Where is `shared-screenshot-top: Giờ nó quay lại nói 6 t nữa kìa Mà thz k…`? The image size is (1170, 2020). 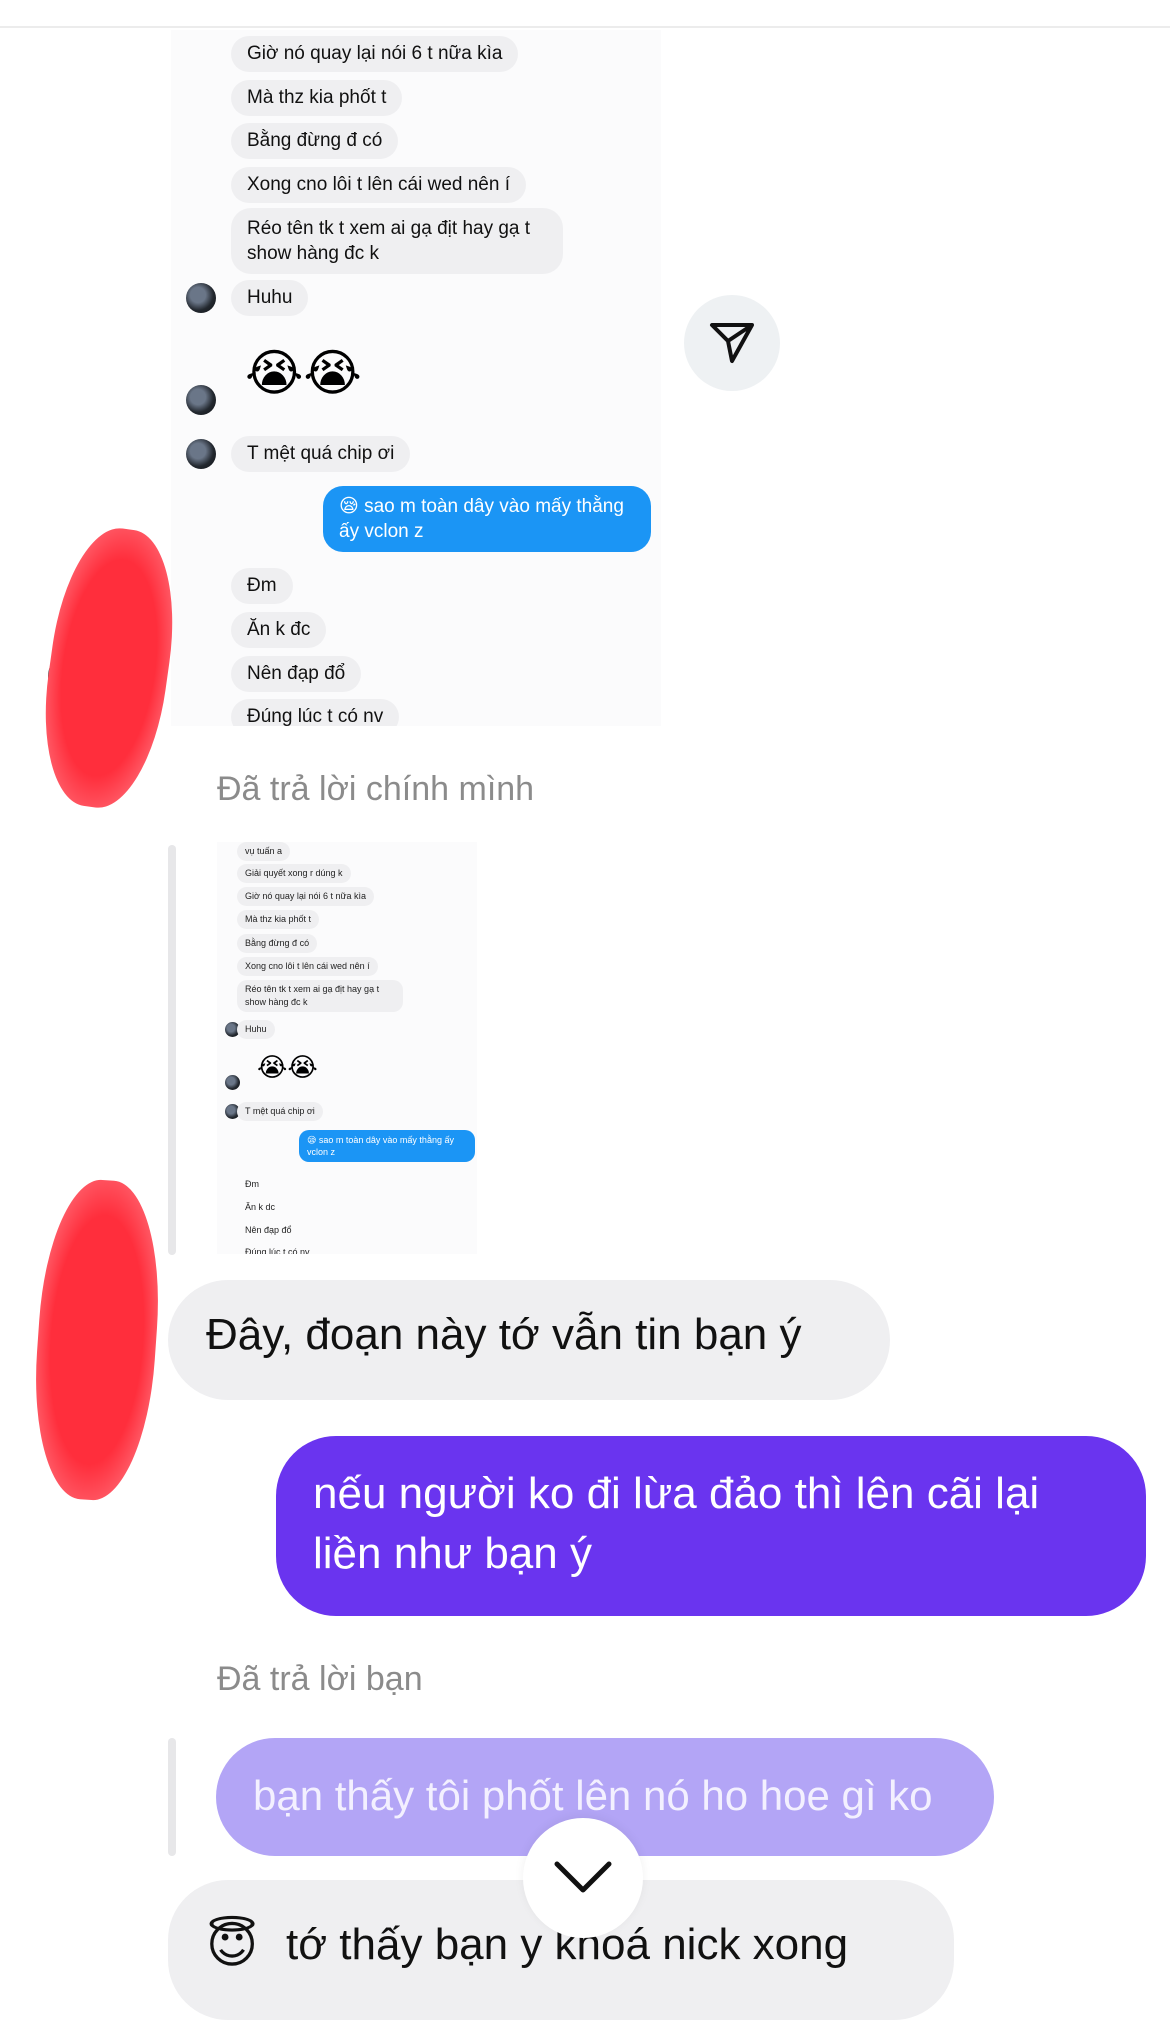 shared-screenshot-top: Giờ nó quay lại nói 6 t nữa kìa Mà thz k… is located at coordinates (416, 378).